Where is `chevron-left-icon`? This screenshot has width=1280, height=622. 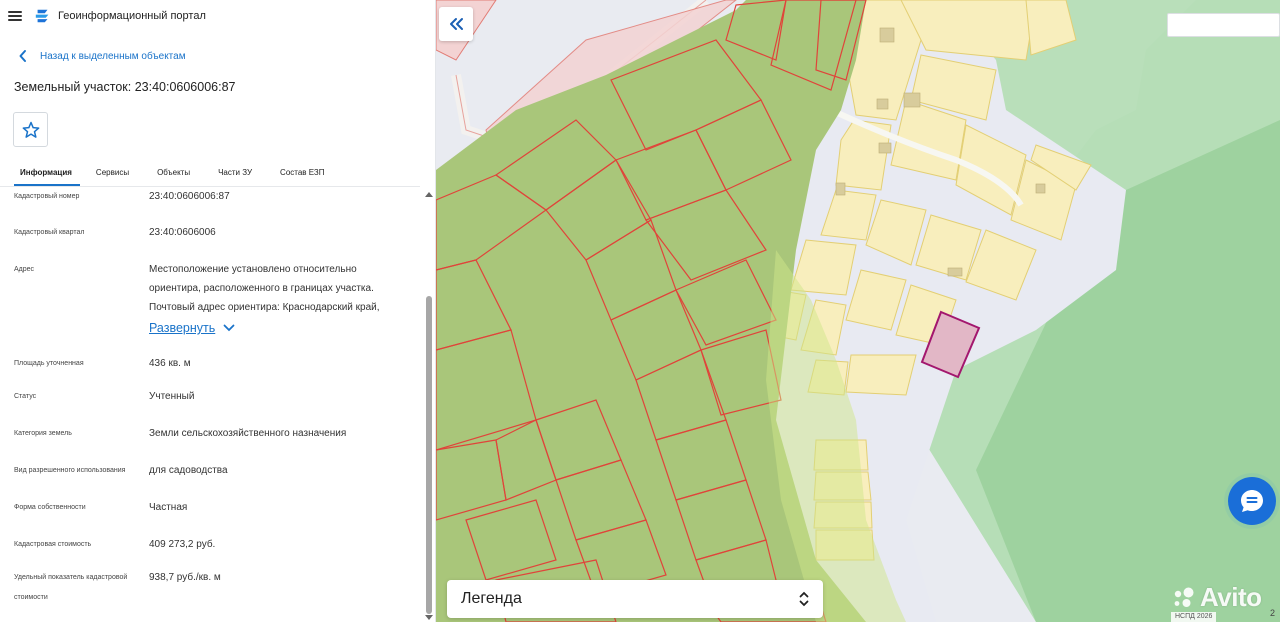
chevron-left-icon is located at coordinates (22, 56).